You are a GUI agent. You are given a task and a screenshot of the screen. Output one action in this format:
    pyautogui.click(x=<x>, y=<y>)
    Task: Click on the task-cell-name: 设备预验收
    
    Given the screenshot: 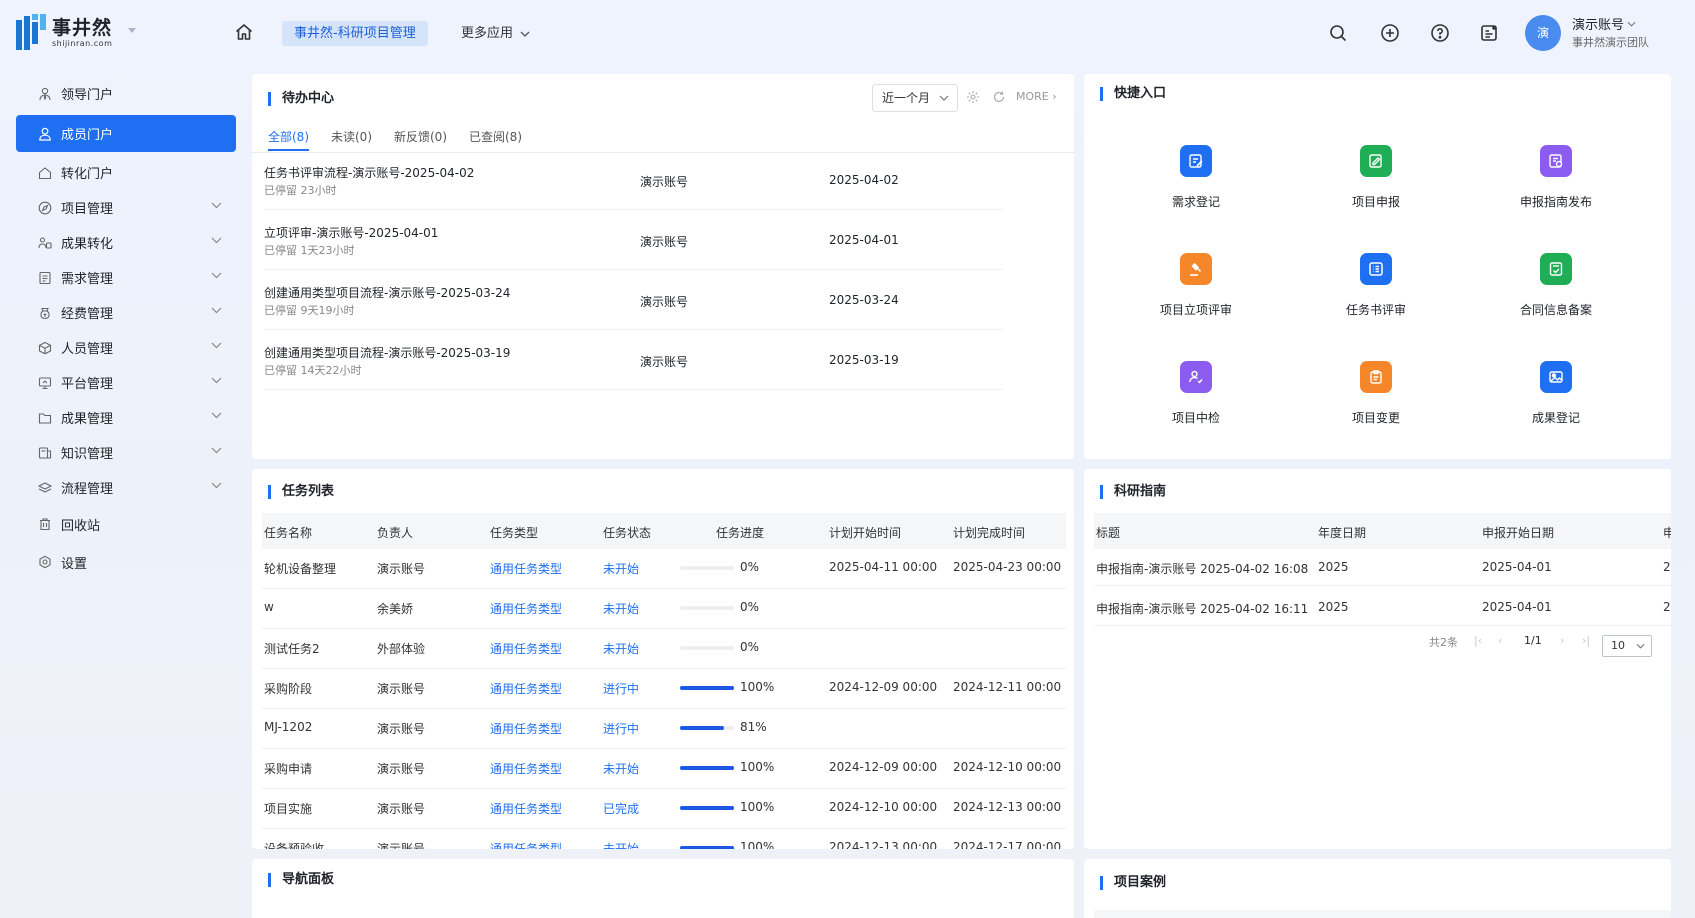 What is the action you would take?
    pyautogui.click(x=294, y=844)
    